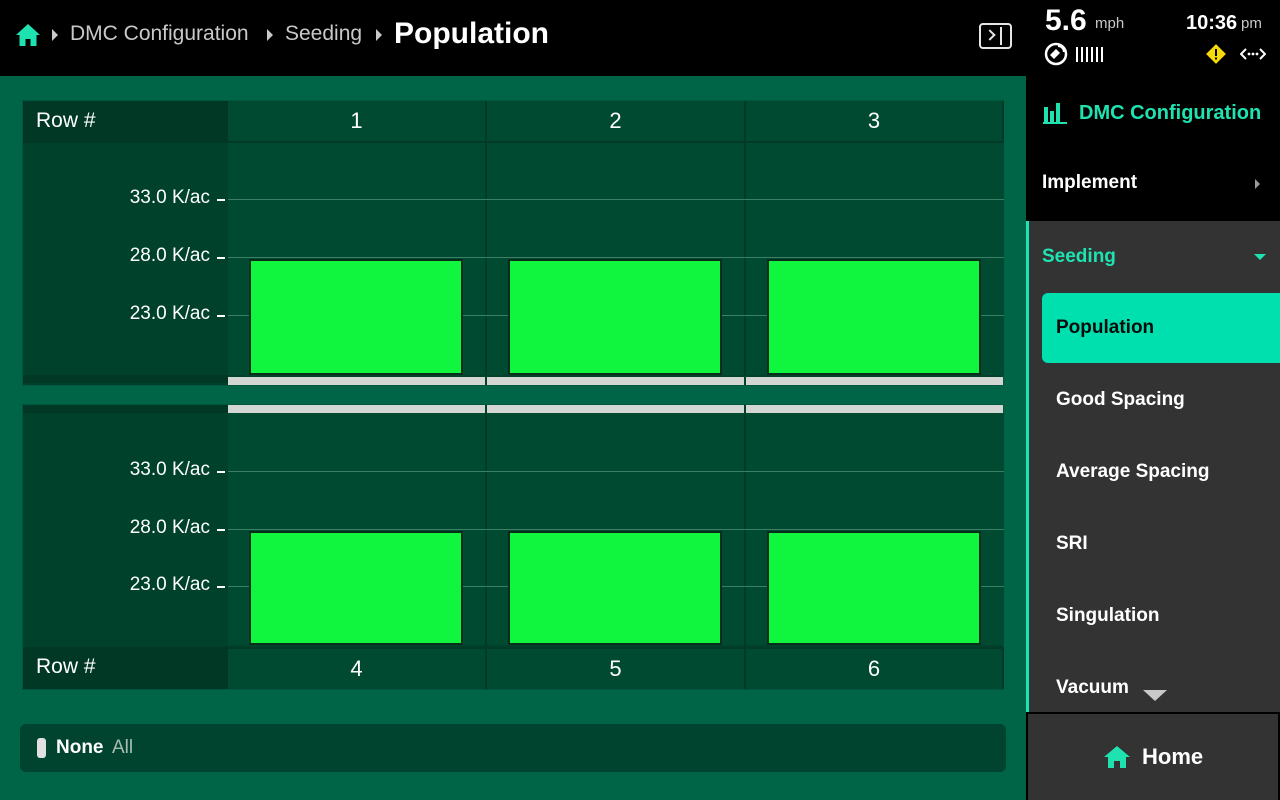 The width and height of the screenshot is (1280, 800). I want to click on filter-all-option: All, so click(122, 748).